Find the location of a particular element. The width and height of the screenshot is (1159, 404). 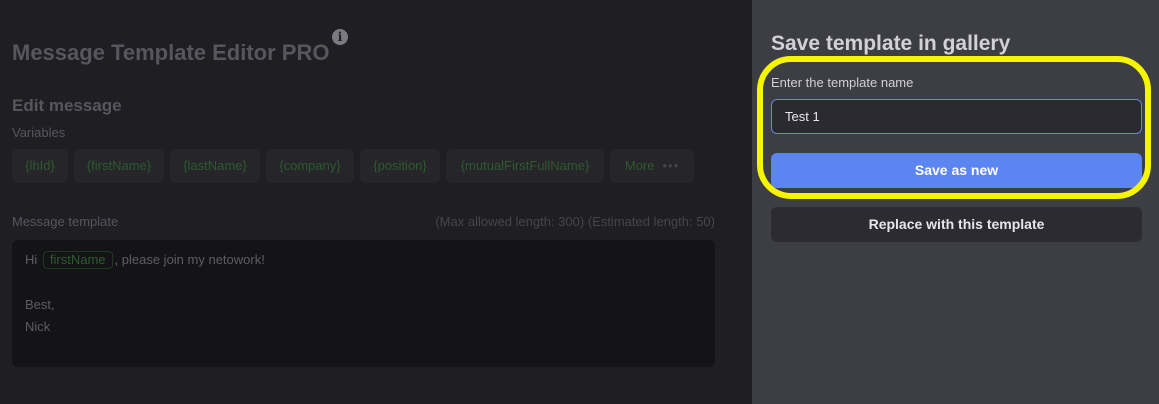

variable-chip-mutualfirstfullname: {mutualFirstFullName} is located at coordinates (525, 166).